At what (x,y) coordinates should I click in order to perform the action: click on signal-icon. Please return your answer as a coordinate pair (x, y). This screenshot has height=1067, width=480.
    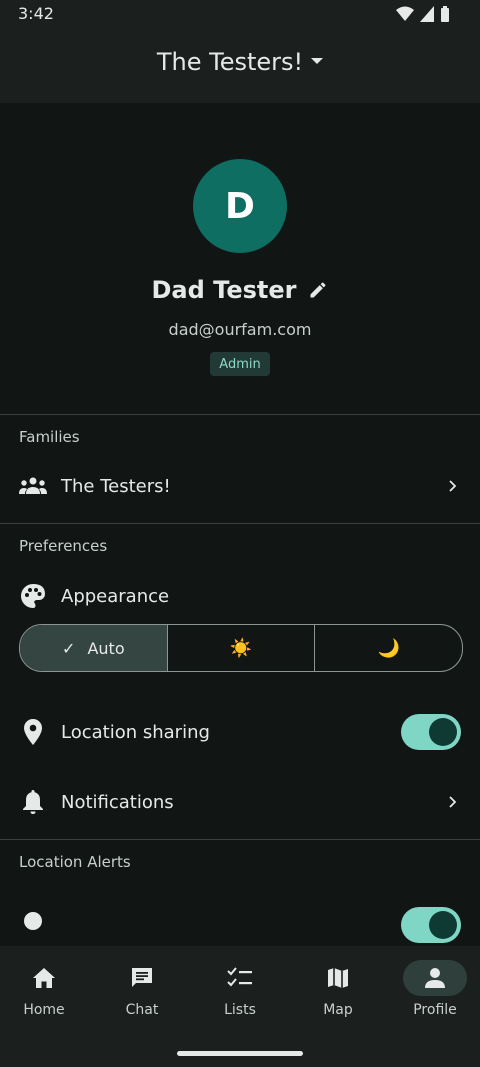
    Looking at the image, I should click on (427, 14).